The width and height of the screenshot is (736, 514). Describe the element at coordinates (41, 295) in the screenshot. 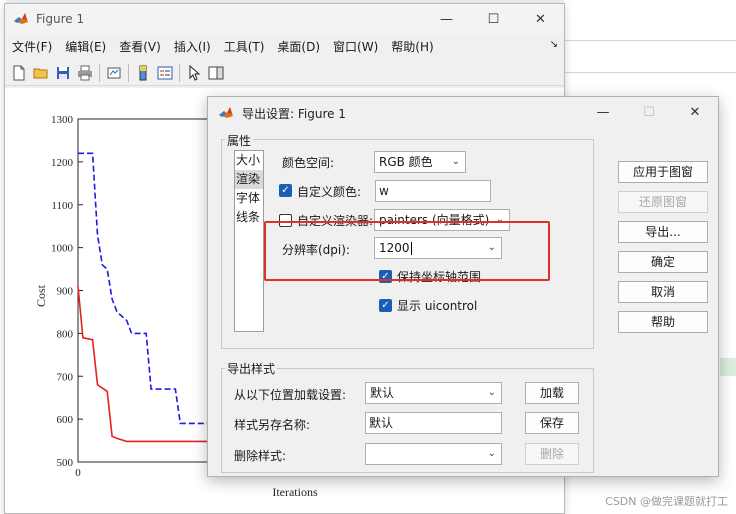

I see `y-axis-label: Cost` at that location.